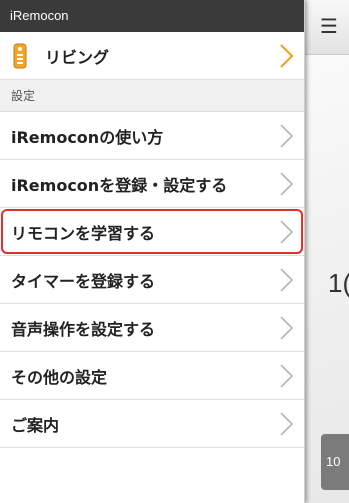 This screenshot has width=349, height=503. What do you see at coordinates (119, 185) in the screenshot?
I see `menu-item-label: iRemoconを登録・設定する` at bounding box center [119, 185].